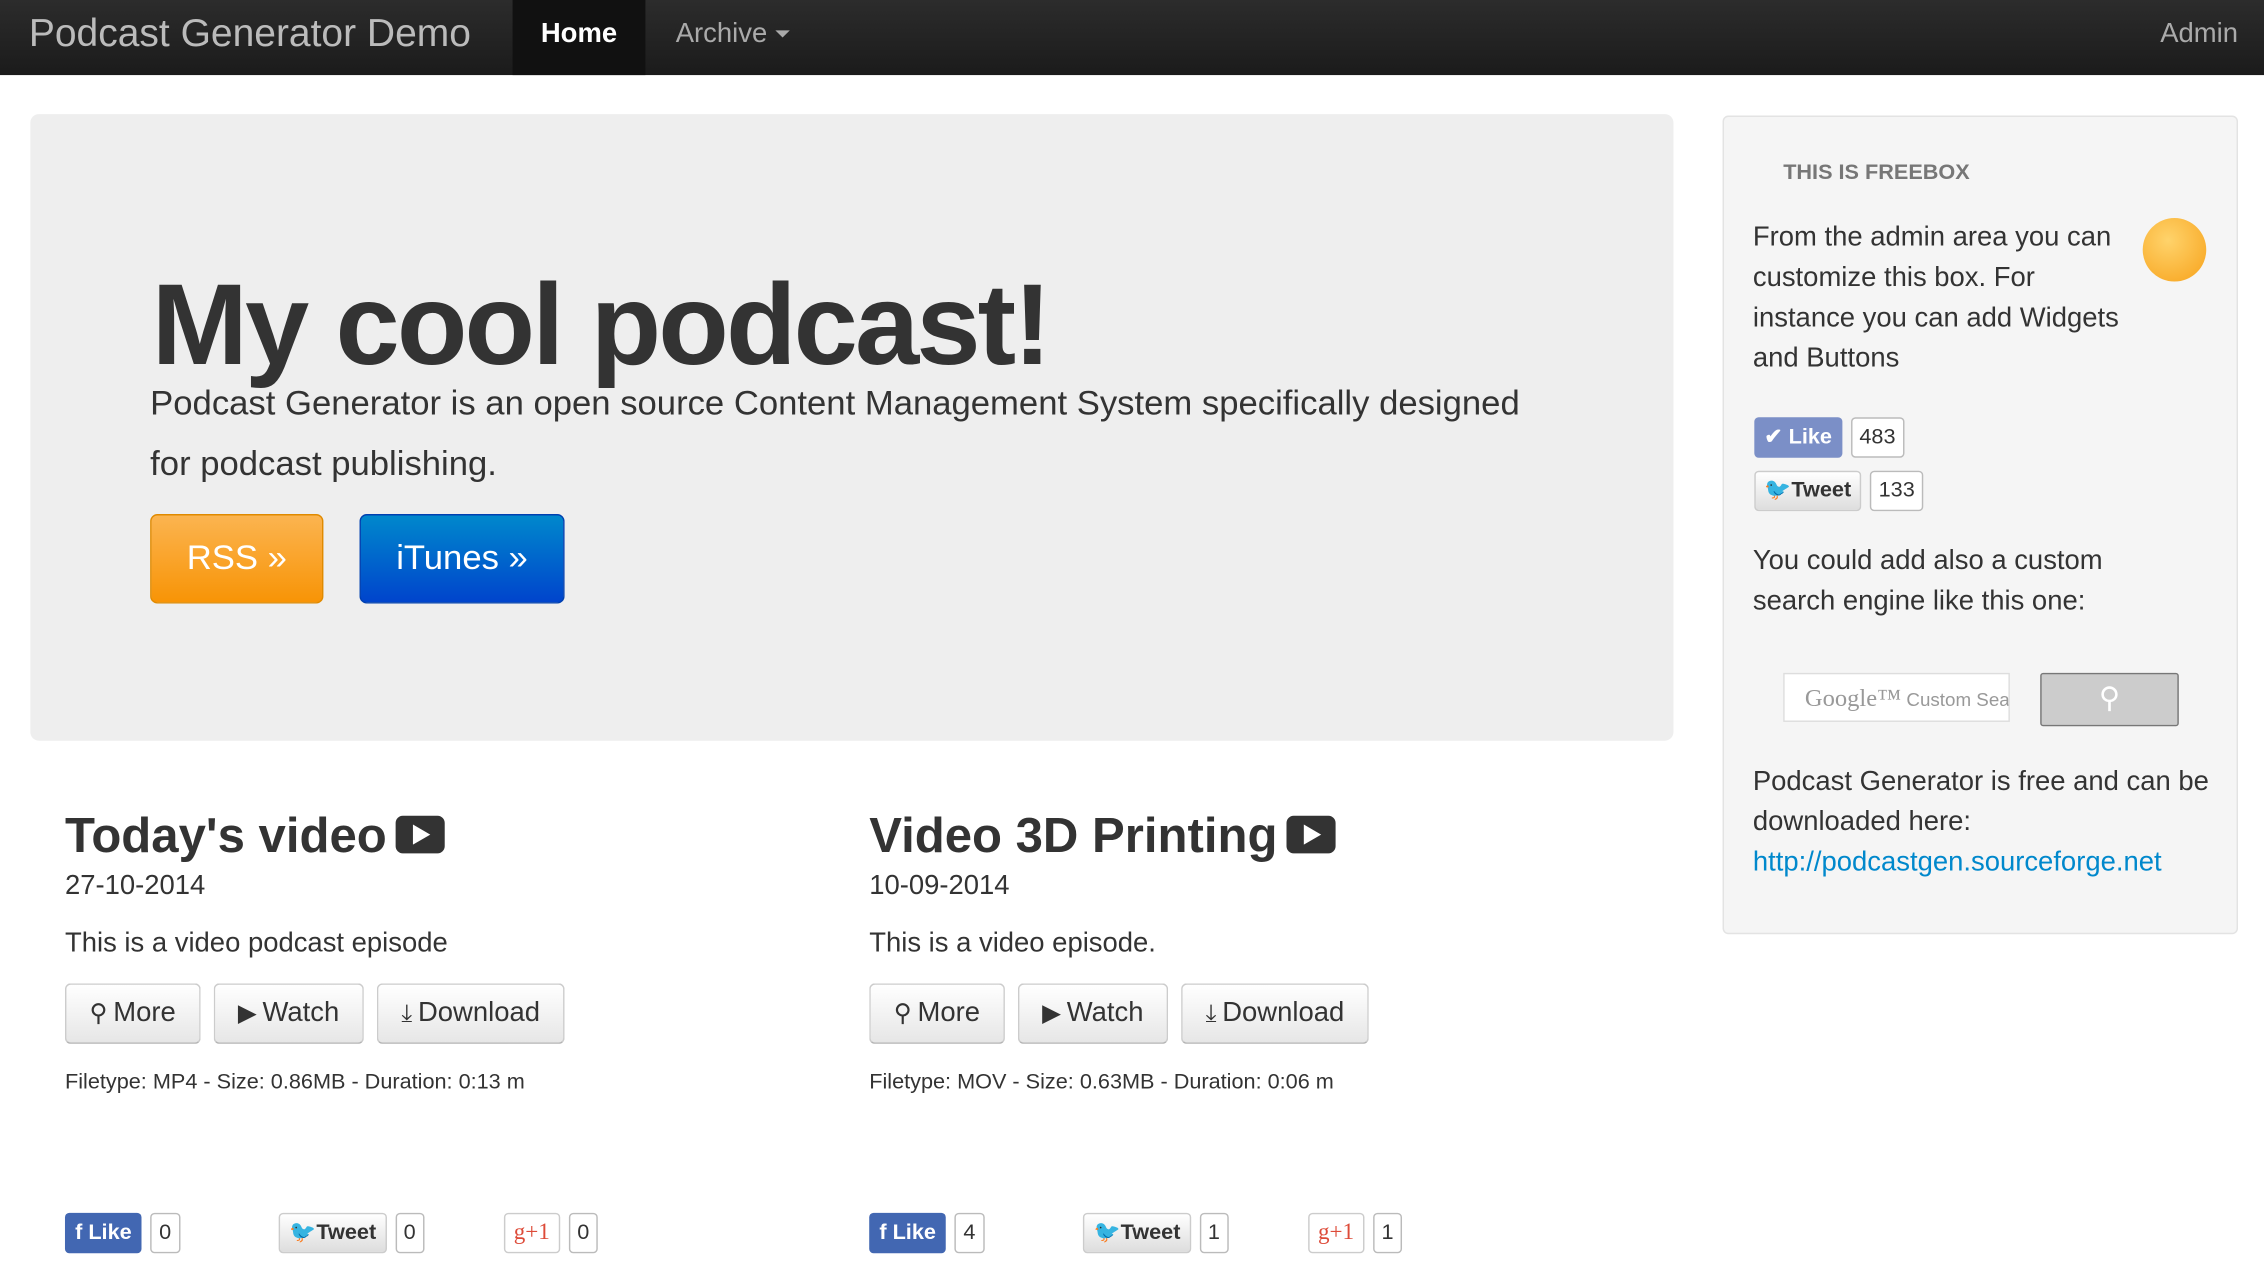  Describe the element at coordinates (250, 34) in the screenshot. I see `brand-link: Podcast Generator Demo` at that location.